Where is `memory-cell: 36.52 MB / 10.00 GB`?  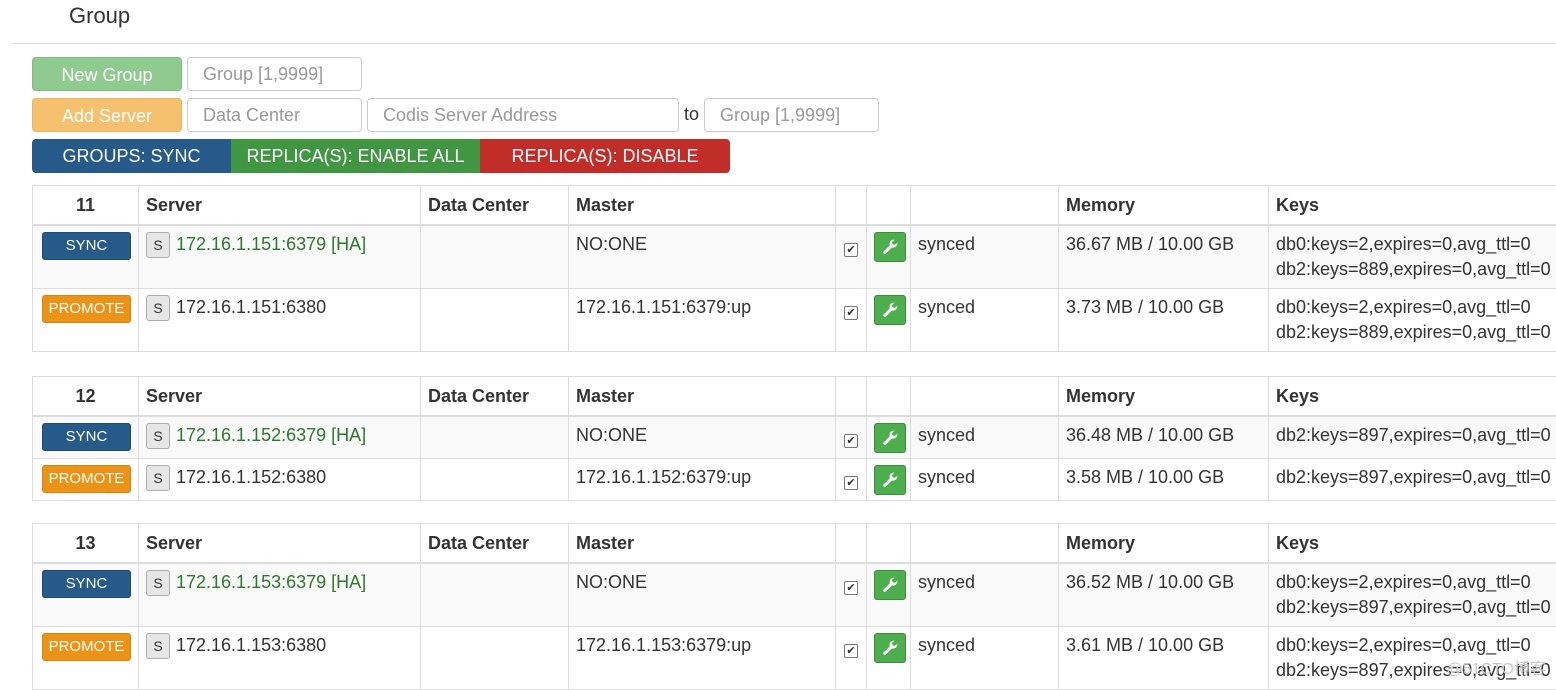 memory-cell: 36.52 MB / 10.00 GB is located at coordinates (1164, 594).